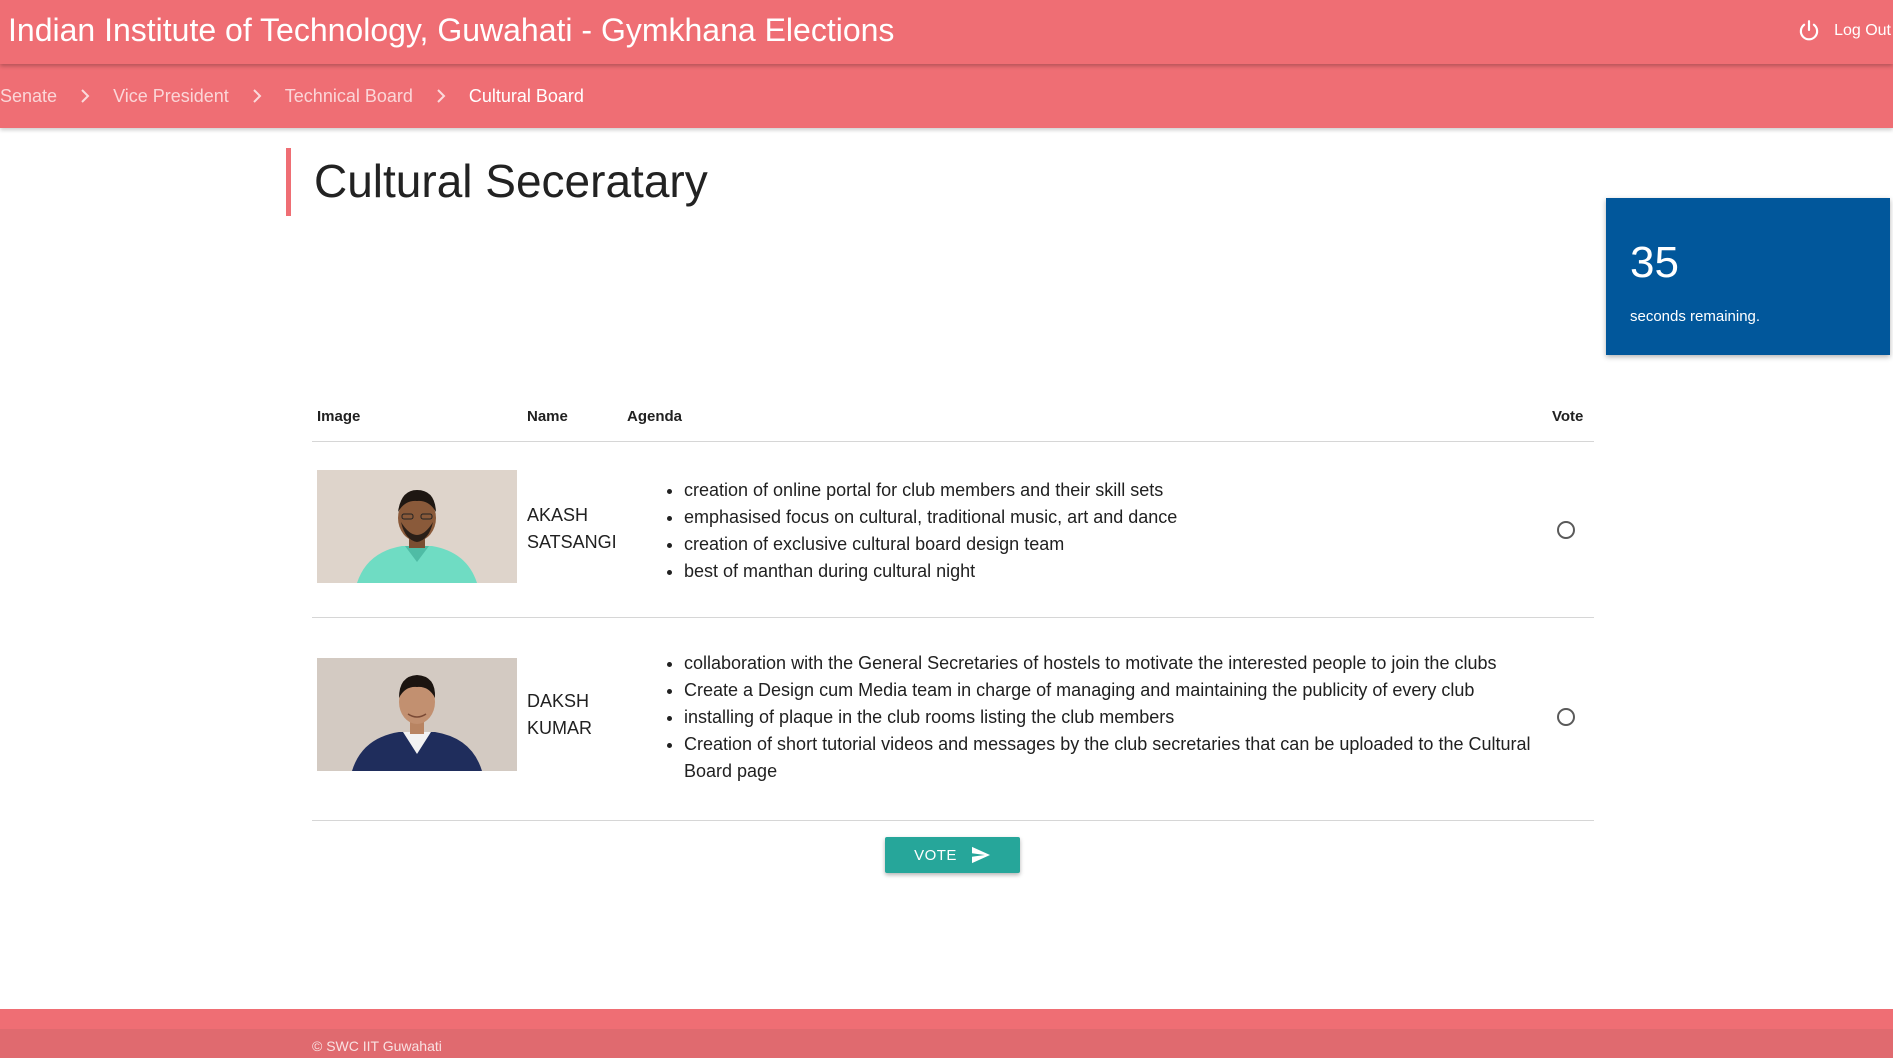  What do you see at coordinates (349, 96) in the screenshot?
I see `breadcrumb-technical-board: Technical Board` at bounding box center [349, 96].